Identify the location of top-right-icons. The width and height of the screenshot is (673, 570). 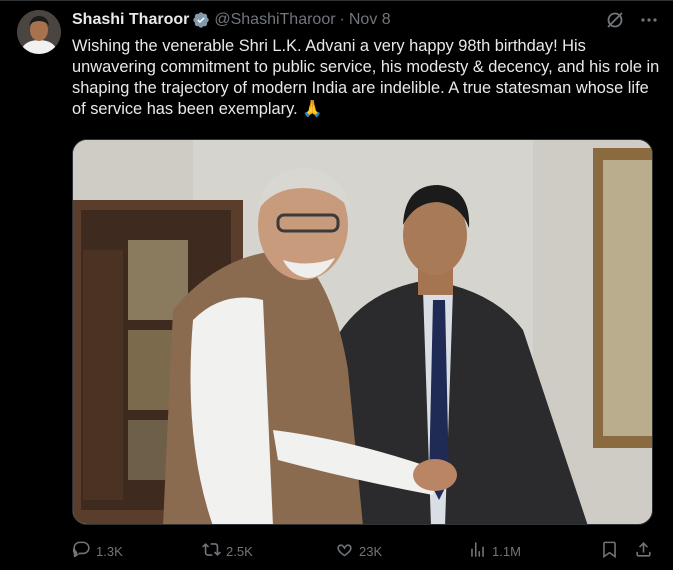
(632, 20).